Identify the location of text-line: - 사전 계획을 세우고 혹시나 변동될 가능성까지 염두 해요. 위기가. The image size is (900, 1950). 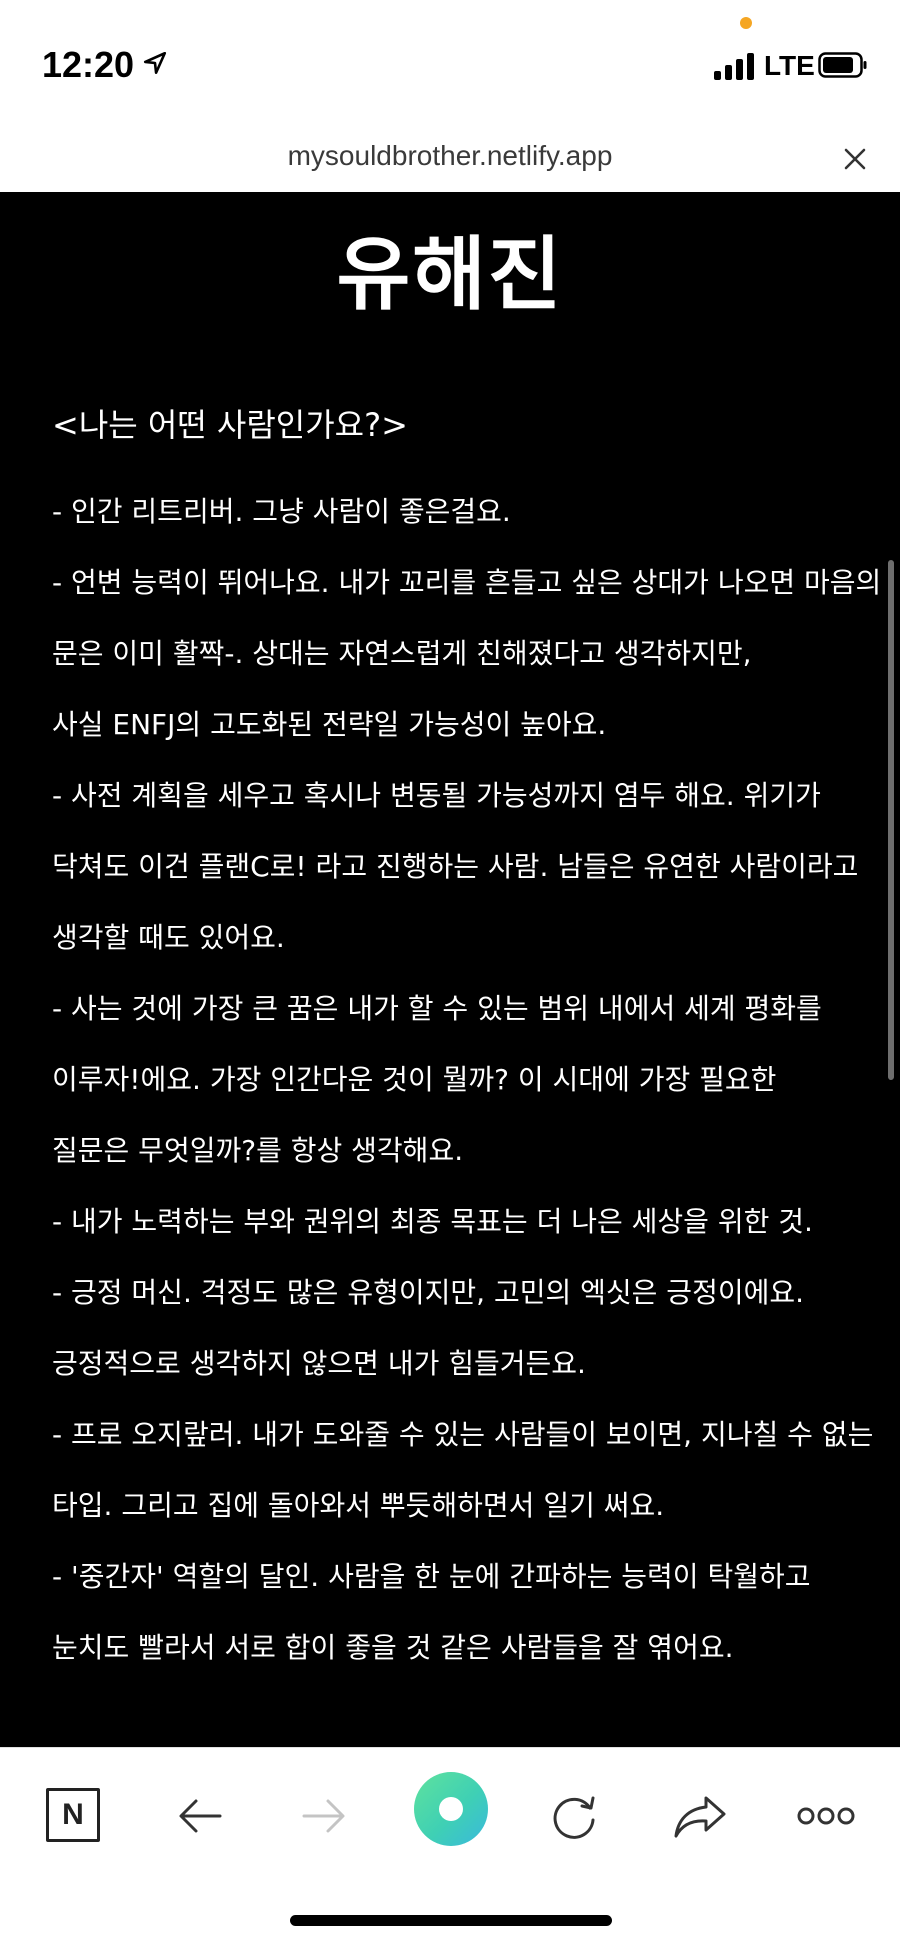
(436, 795).